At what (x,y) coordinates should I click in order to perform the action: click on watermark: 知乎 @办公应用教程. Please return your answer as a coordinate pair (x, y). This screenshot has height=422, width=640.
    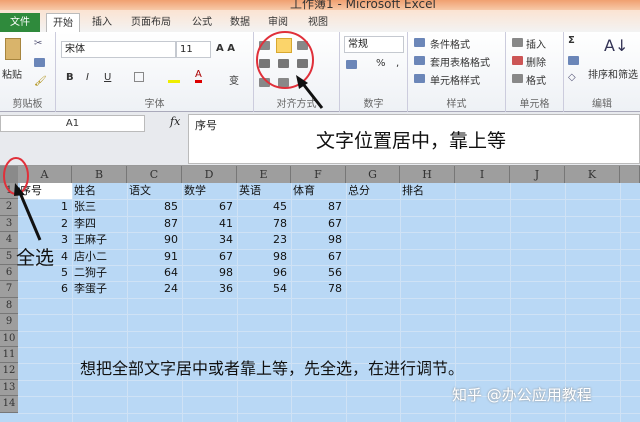
    Looking at the image, I should click on (522, 395).